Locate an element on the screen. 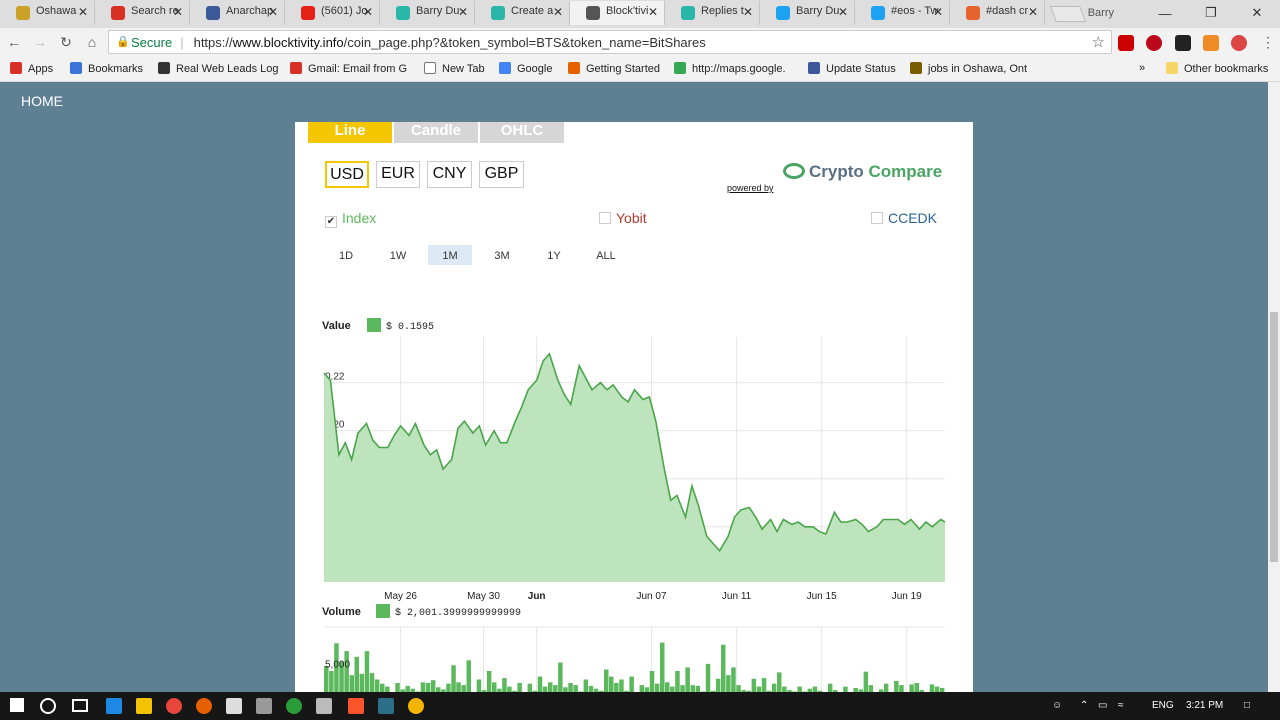  browser-tab: #dash cr ✕ is located at coordinates (997, 13).